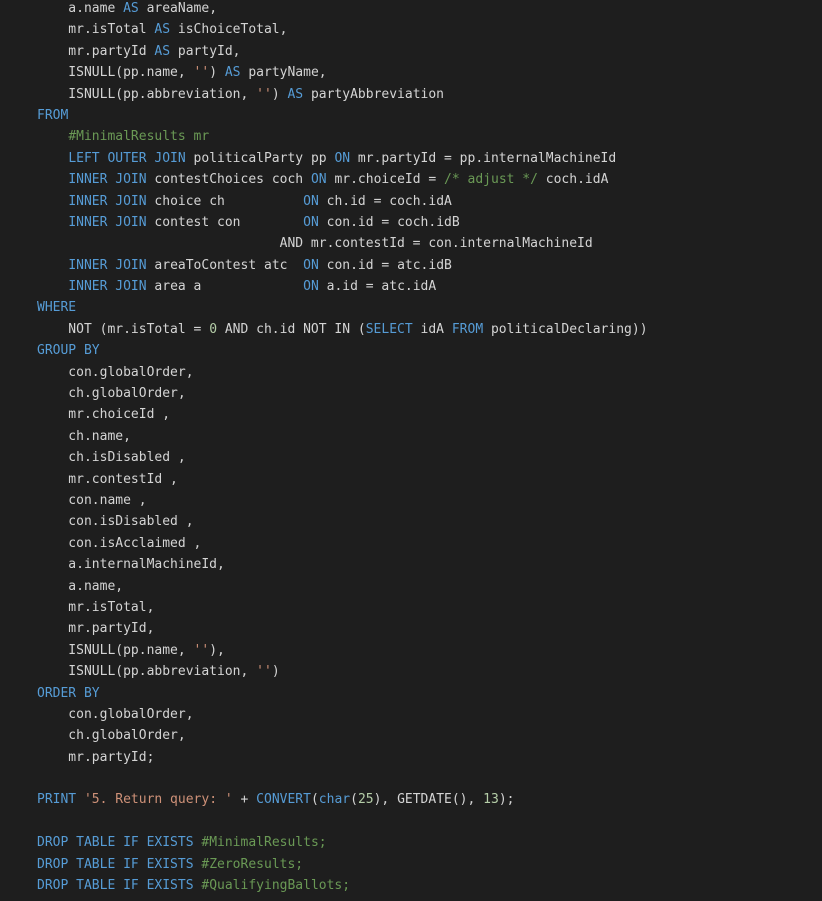  Describe the element at coordinates (491, 180) in the screenshot. I see `code-token-com: /* adjust */` at that location.